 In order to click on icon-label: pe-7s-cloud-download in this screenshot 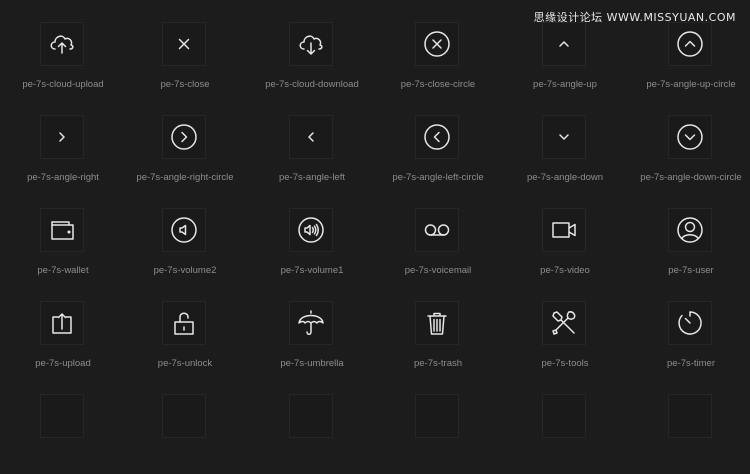, I will do `click(312, 84)`.